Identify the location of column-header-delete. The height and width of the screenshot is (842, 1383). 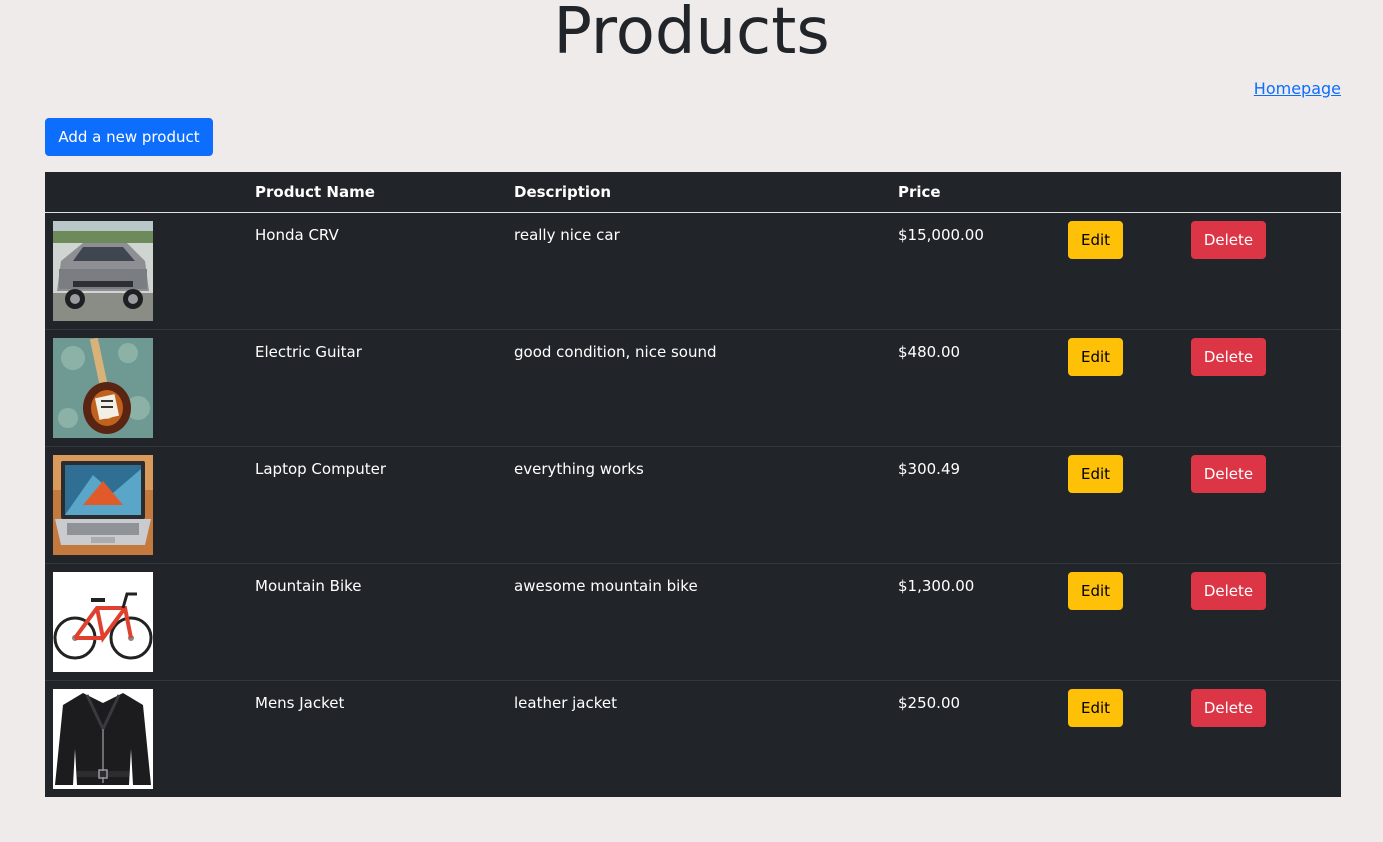
(1262, 192).